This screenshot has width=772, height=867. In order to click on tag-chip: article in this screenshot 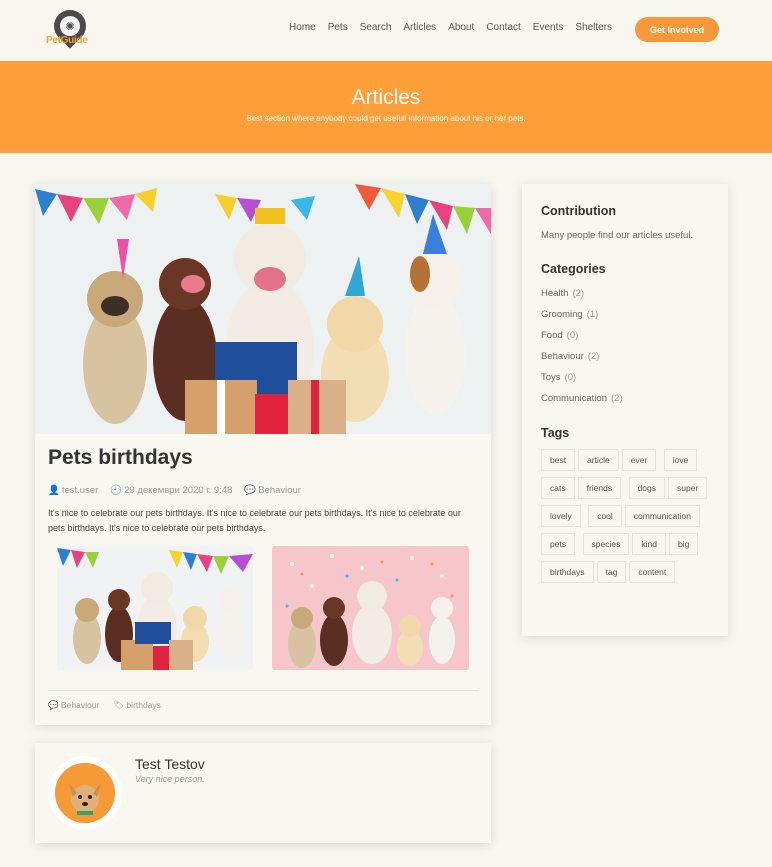, I will do `click(598, 460)`.